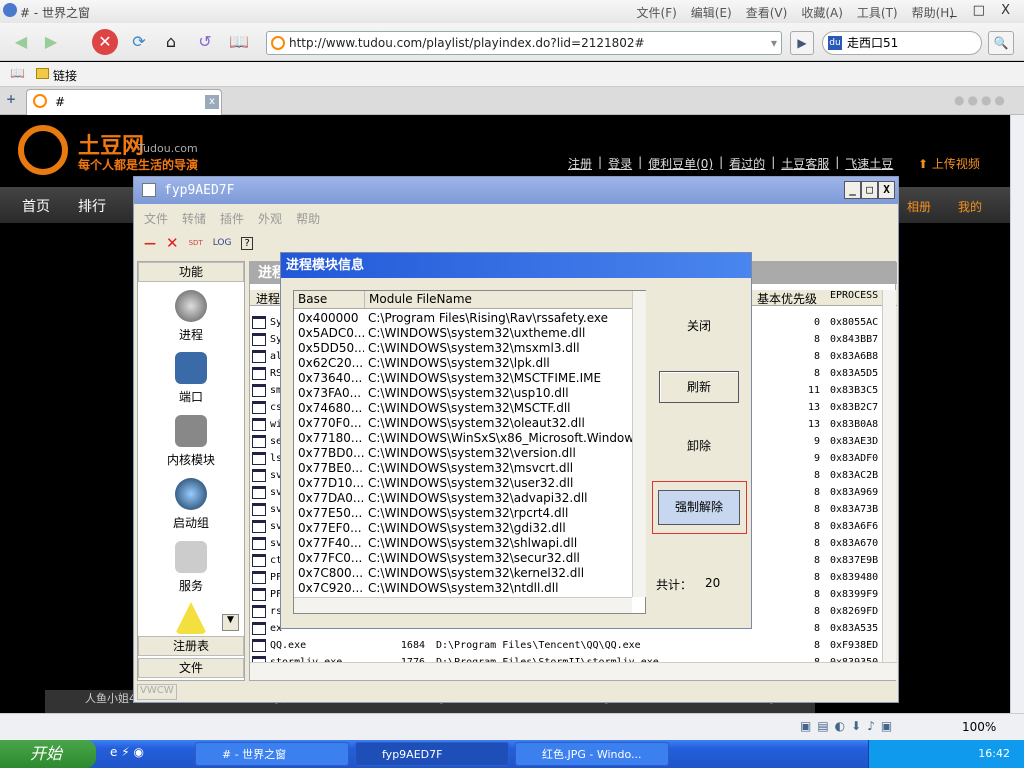  I want to click on link-fast: 飞速土豆, so click(869, 163).